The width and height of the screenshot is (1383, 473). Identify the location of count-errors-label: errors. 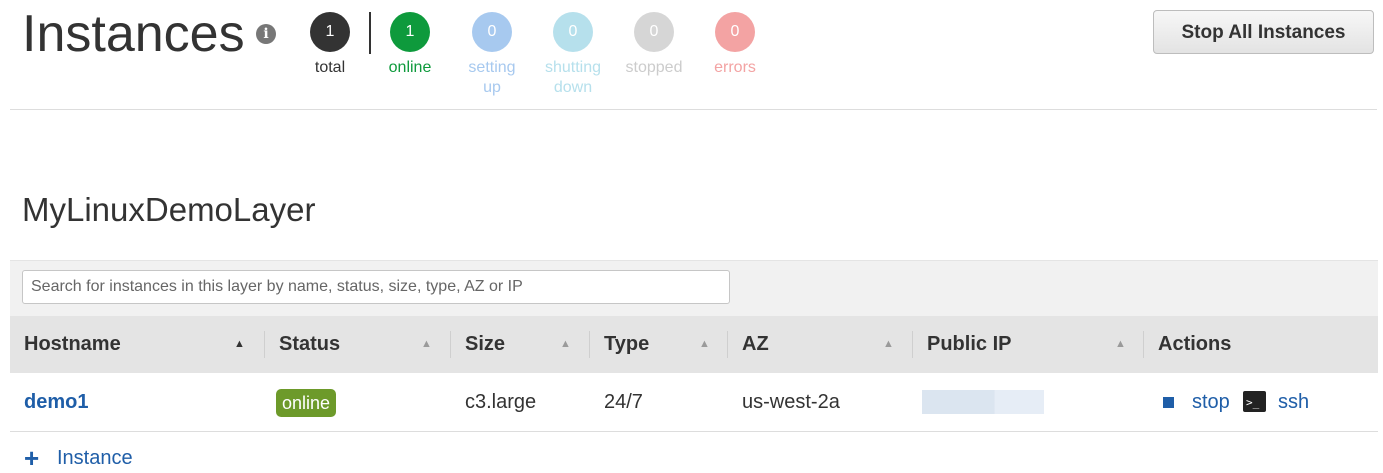
(735, 67).